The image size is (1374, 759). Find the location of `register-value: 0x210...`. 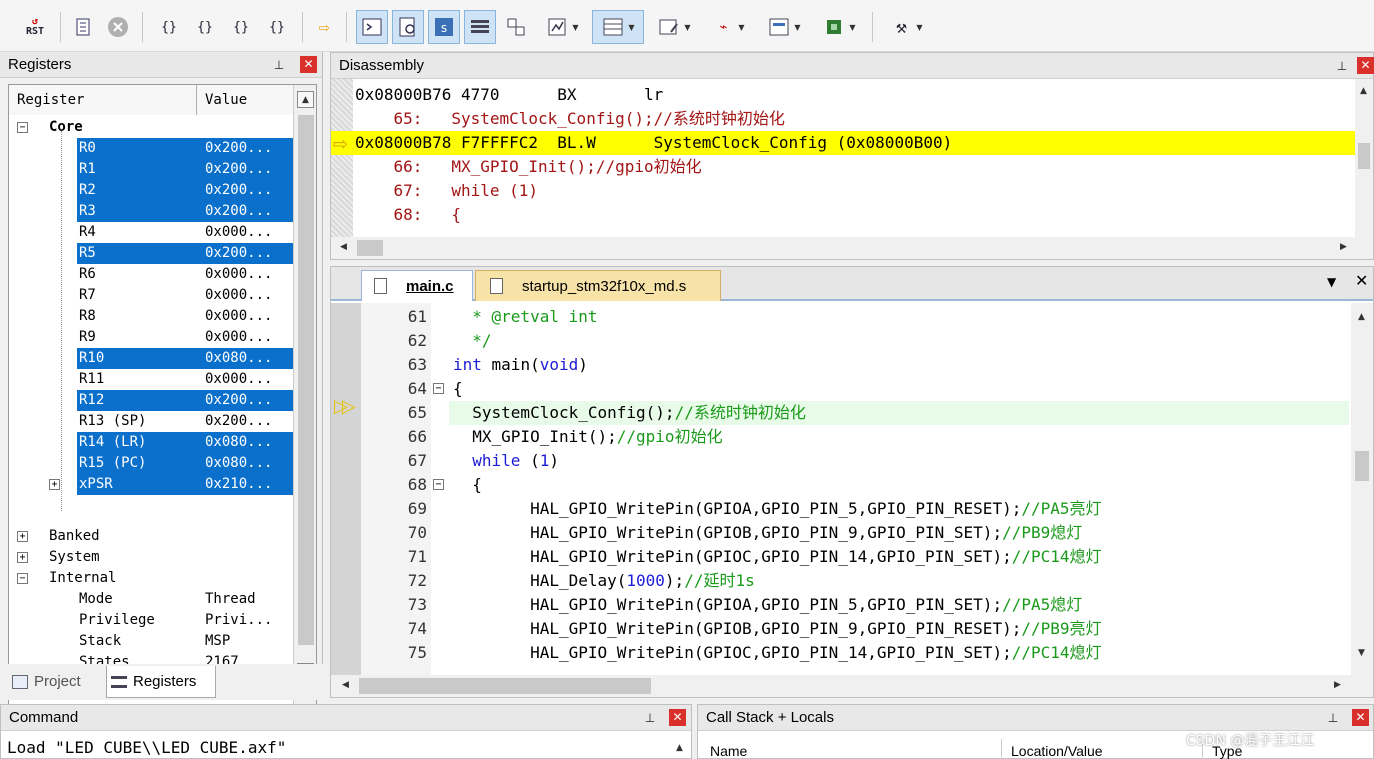

register-value: 0x210... is located at coordinates (238, 484).